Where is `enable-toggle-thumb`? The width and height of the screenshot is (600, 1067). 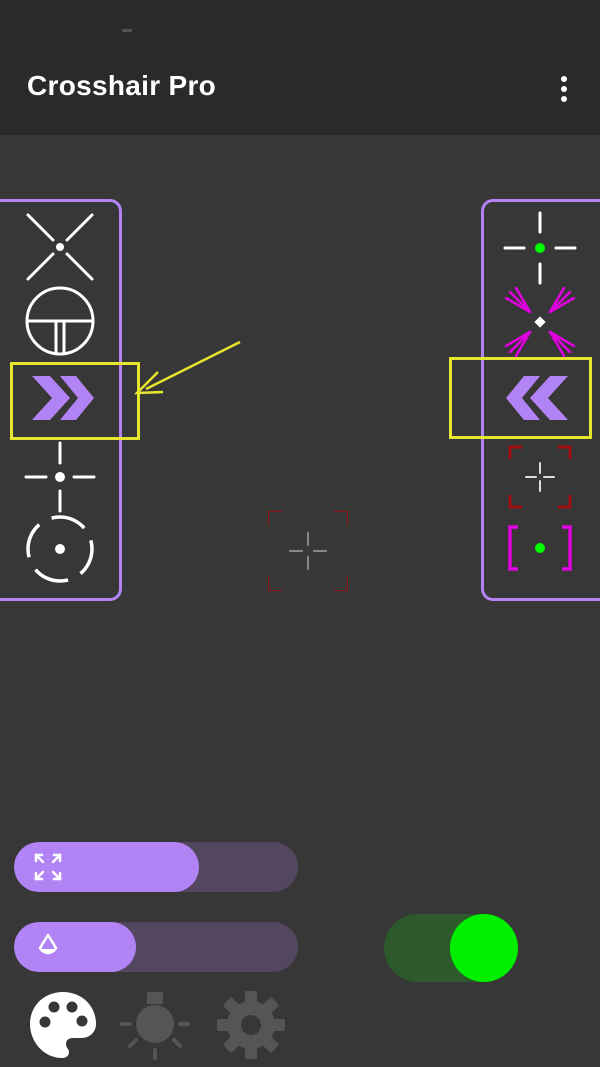
enable-toggle-thumb is located at coordinates (484, 948).